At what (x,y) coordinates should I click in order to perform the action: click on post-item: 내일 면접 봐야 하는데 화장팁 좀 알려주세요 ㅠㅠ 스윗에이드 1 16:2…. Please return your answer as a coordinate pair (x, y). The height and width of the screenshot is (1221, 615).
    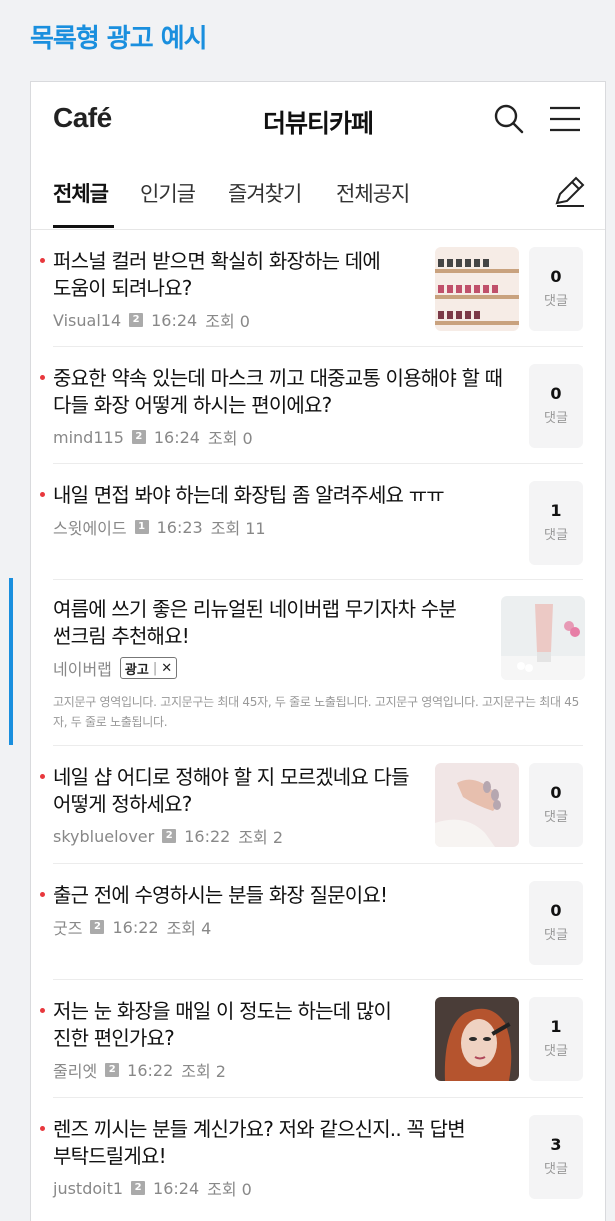
    Looking at the image, I should click on (311, 522).